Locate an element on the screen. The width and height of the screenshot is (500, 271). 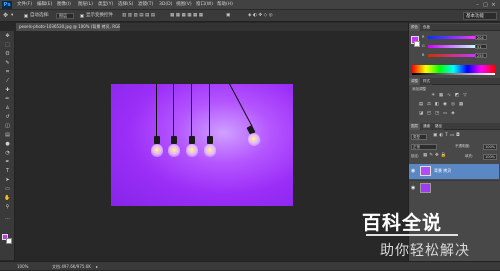
menu-window: 窗口(W) is located at coordinates (204, 5).